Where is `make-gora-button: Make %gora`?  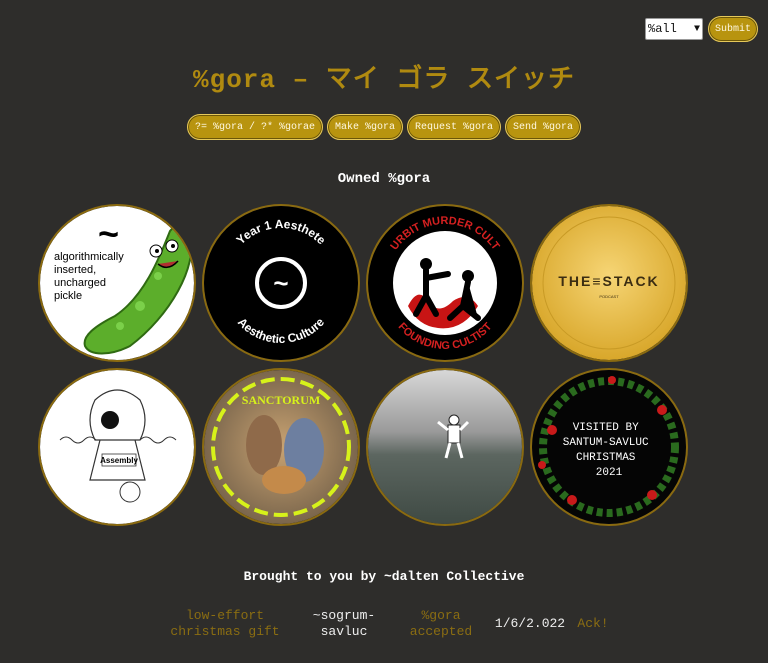
make-gora-button: Make %gora is located at coordinates (364, 127).